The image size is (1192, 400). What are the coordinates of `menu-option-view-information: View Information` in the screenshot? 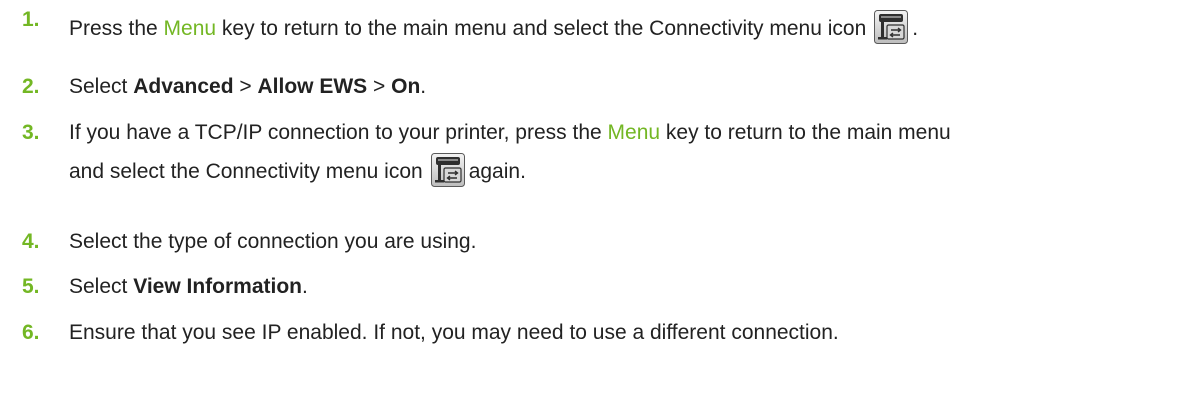 It's located at (218, 286).